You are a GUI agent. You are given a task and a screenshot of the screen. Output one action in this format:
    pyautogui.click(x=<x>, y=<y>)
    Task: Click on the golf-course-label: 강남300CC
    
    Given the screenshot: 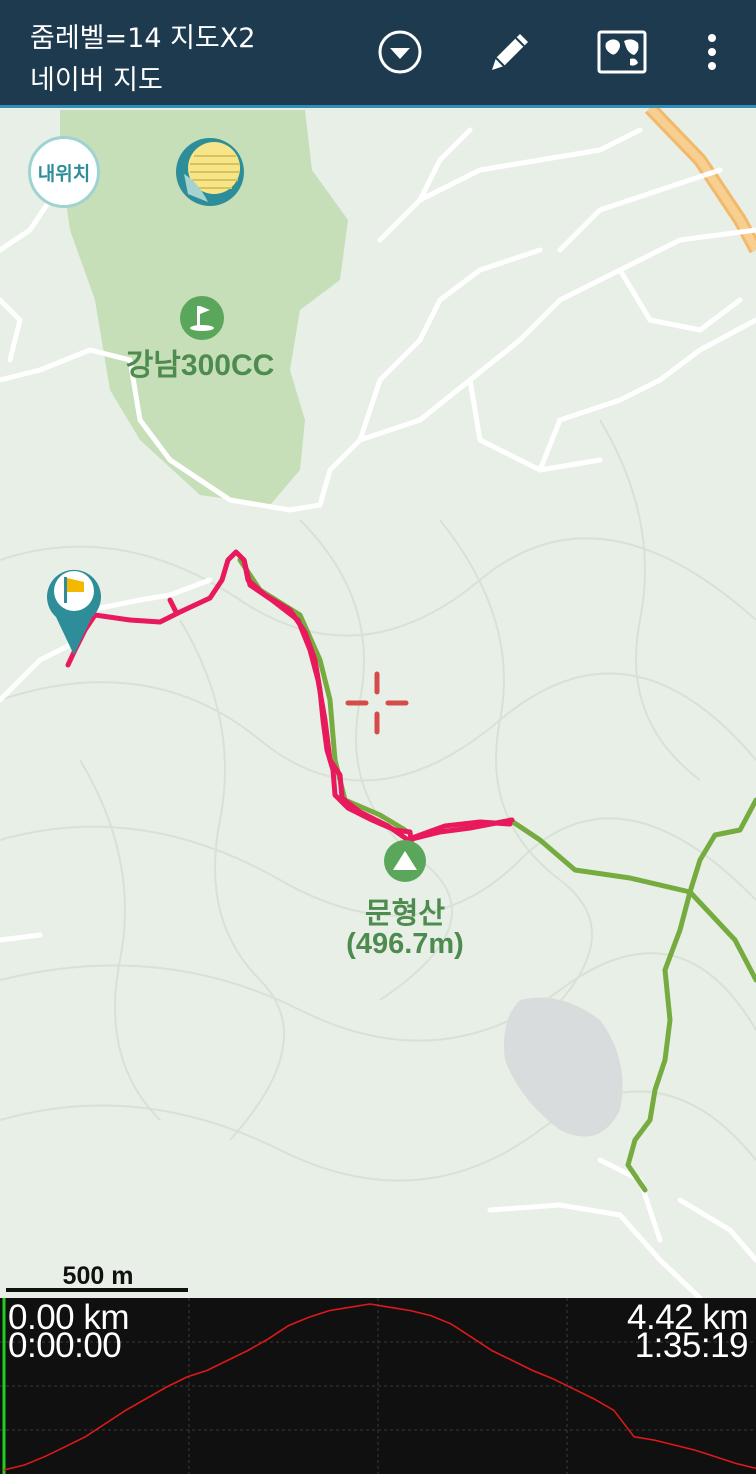 What is the action you would take?
    pyautogui.click(x=200, y=365)
    